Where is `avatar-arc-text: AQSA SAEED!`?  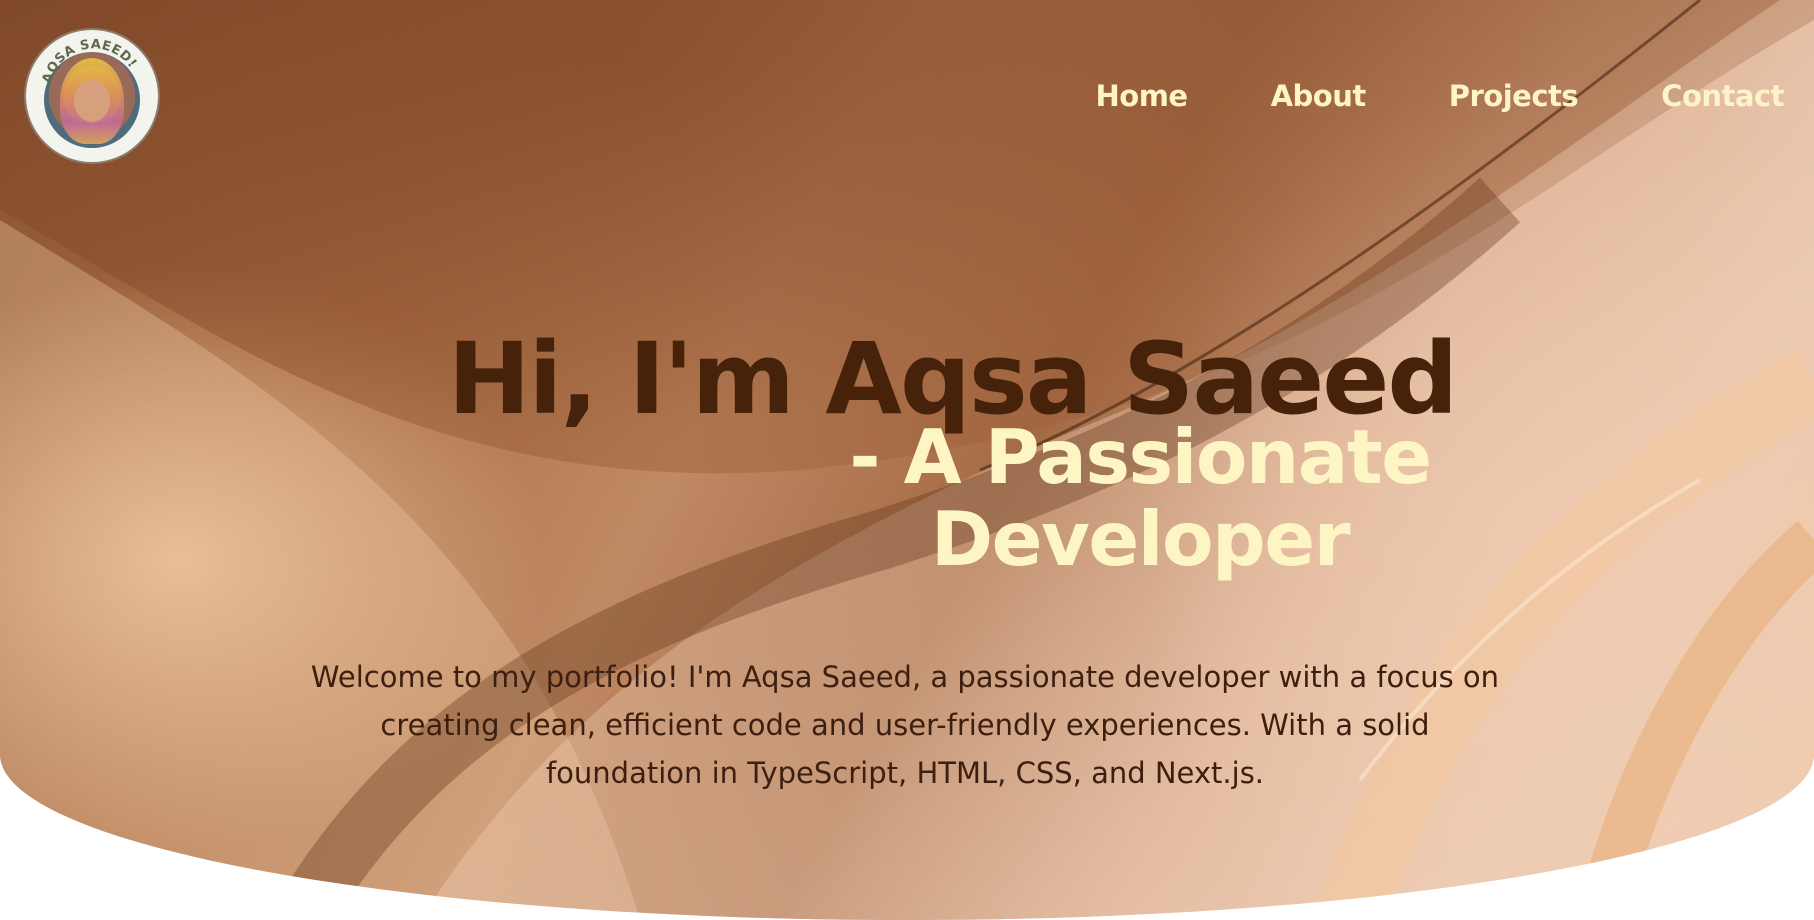 avatar-arc-text: AQSA SAEED! is located at coordinates (89, 61).